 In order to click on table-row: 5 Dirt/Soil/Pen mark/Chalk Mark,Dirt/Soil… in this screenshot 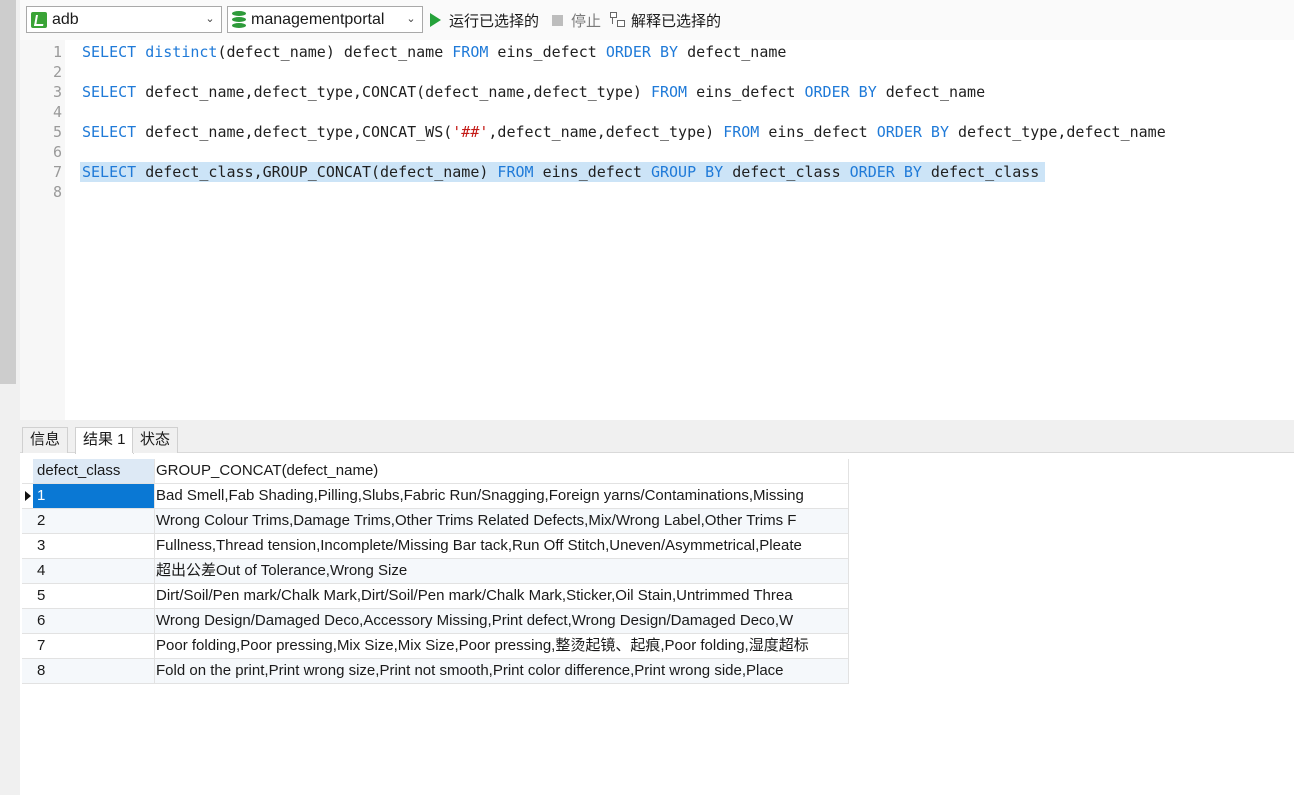, I will do `click(435, 596)`.